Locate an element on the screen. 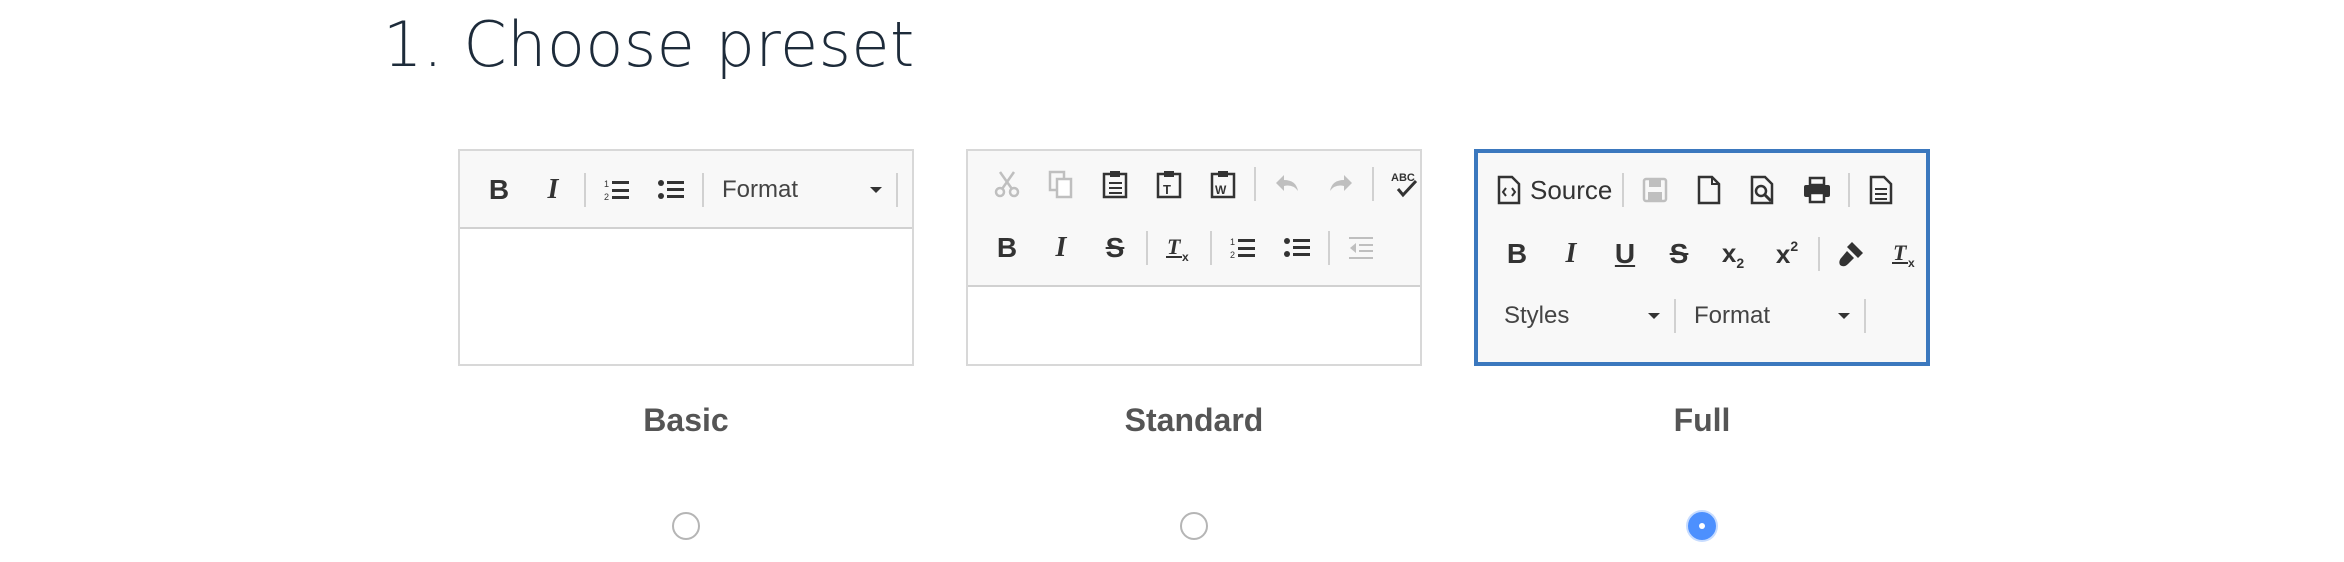  full-toolbar-row-1: Source is located at coordinates (1703, 190).